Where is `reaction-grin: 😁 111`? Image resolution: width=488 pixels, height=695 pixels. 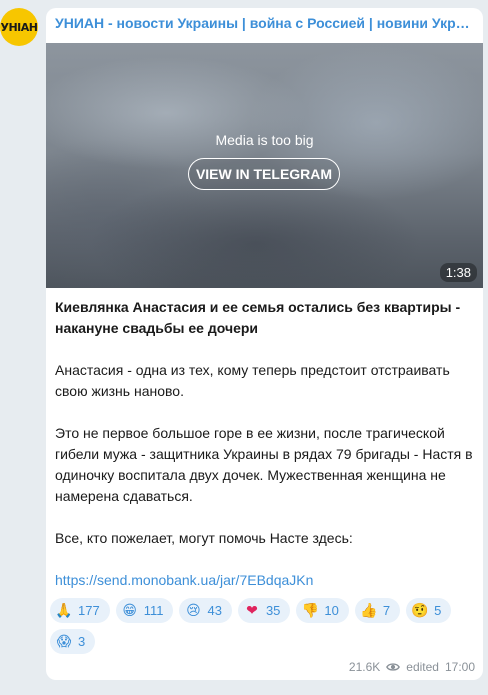 reaction-grin: 😁 111 is located at coordinates (144, 610).